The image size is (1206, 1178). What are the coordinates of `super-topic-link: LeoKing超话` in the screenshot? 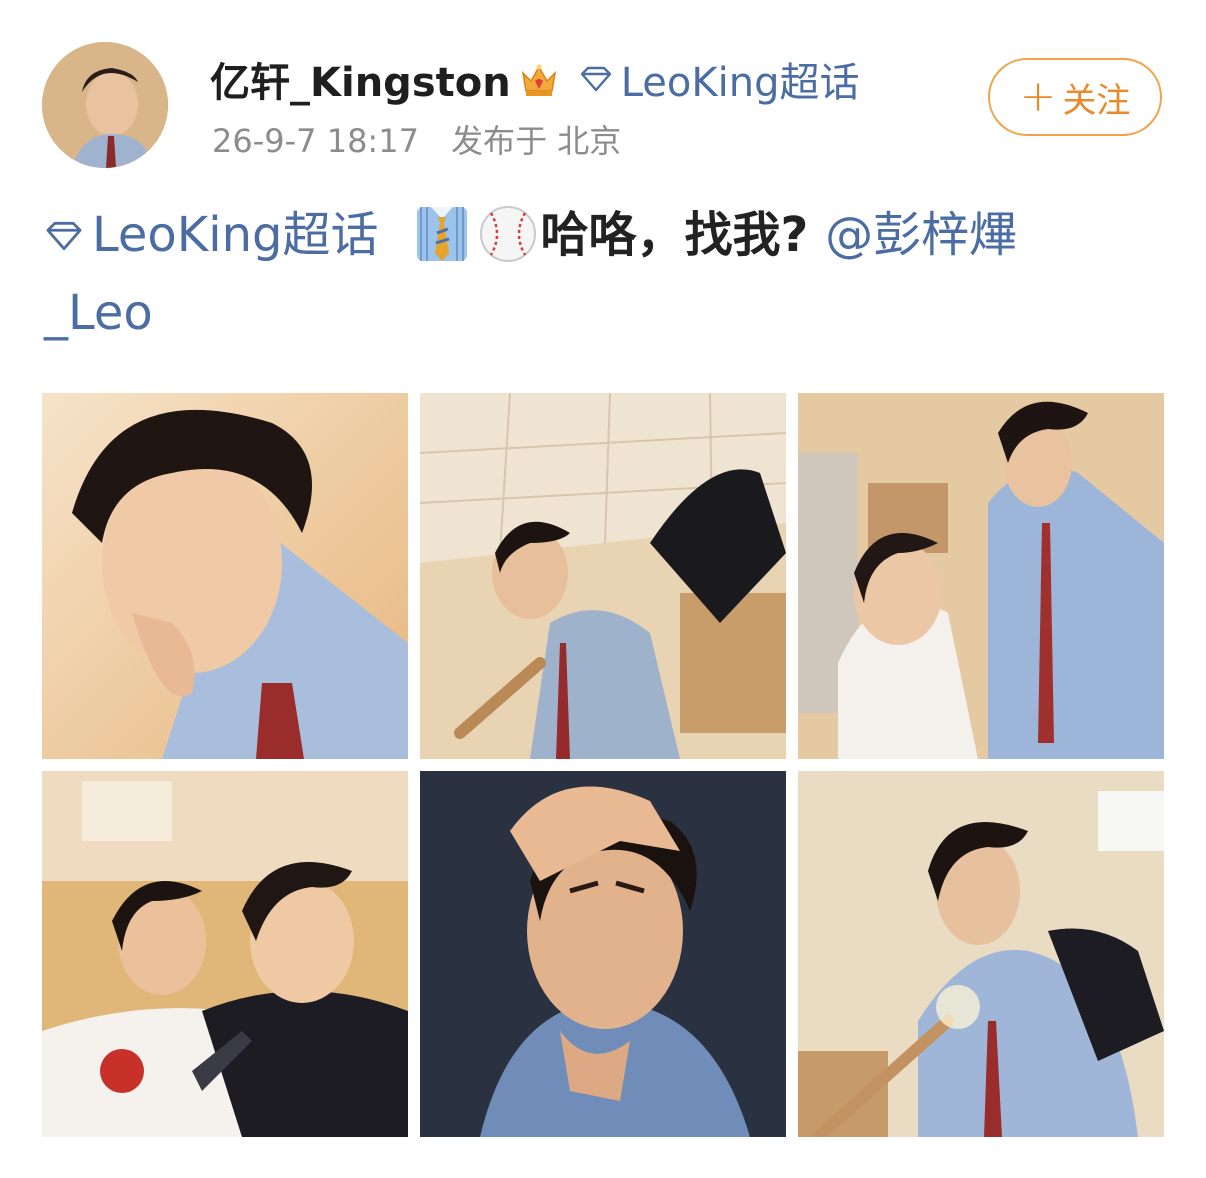 It's located at (719, 79).